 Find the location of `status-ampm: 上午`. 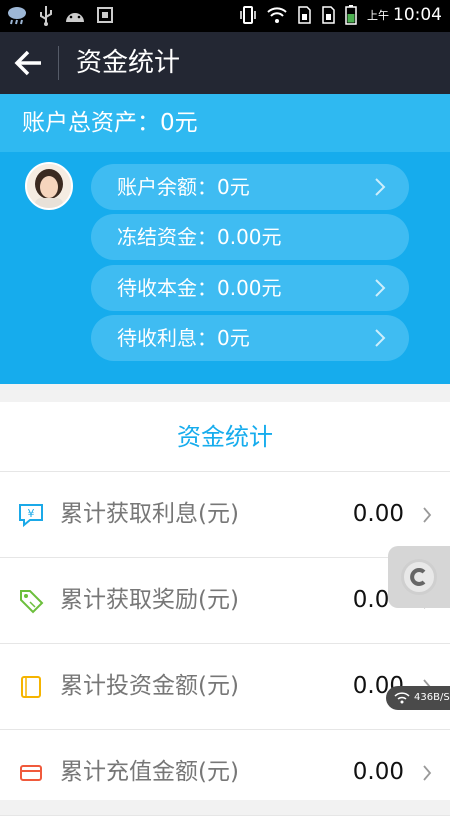

status-ampm: 上午 is located at coordinates (378, 15).